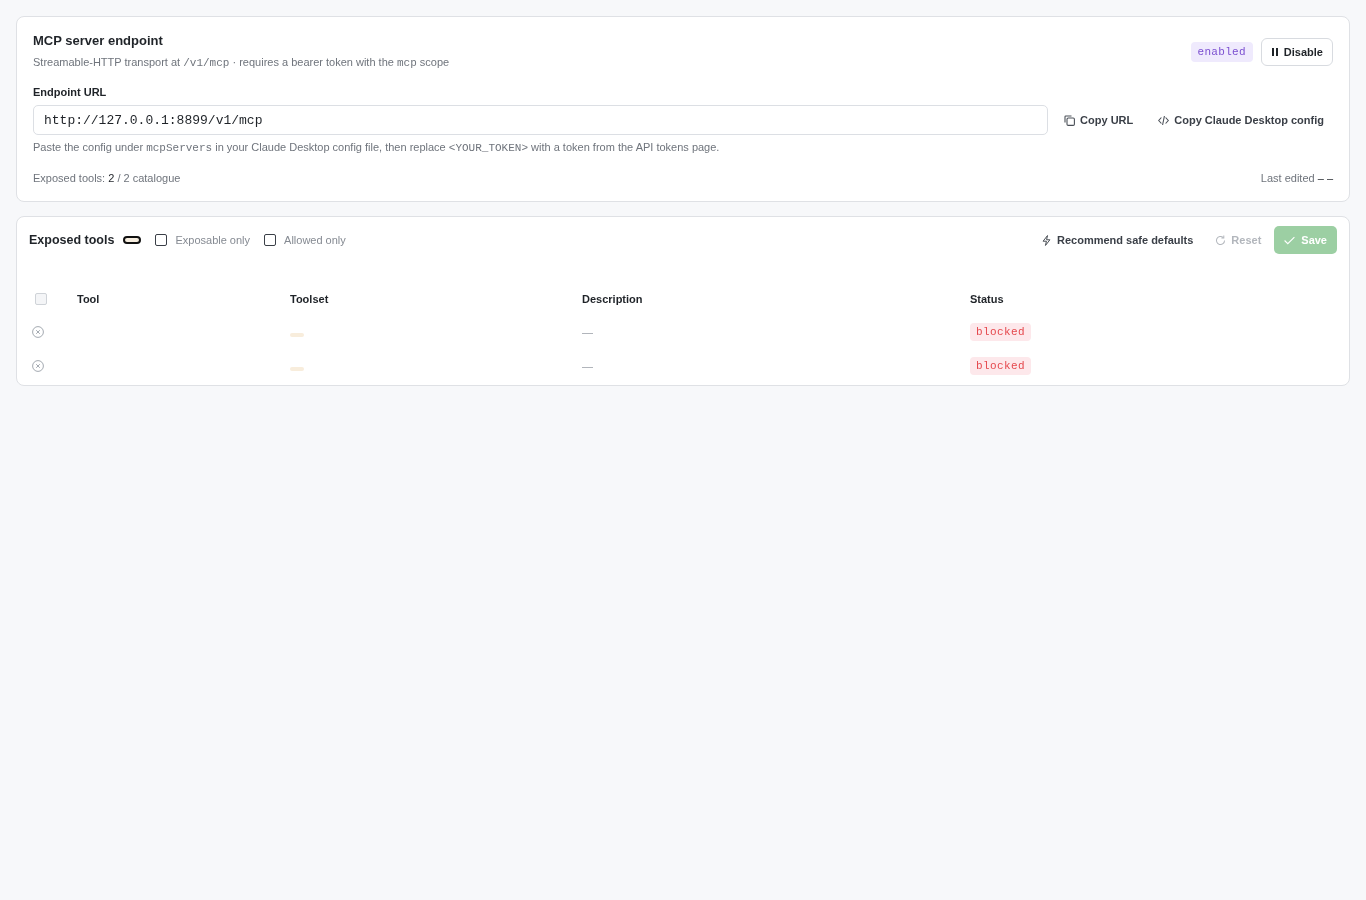 The height and width of the screenshot is (900, 1366). I want to click on field-label: Endpoint URL, so click(70, 92).